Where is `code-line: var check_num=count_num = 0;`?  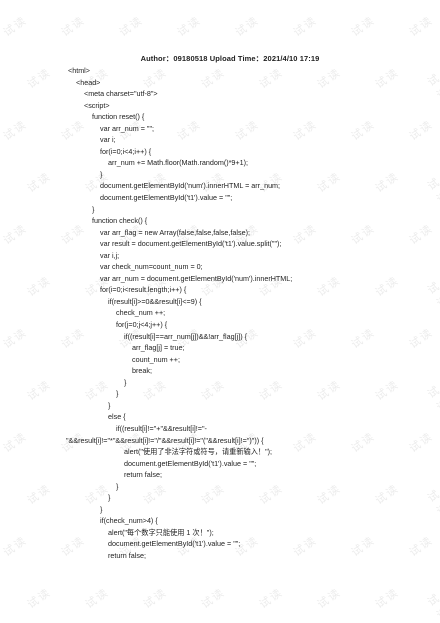 code-line: var check_num=count_num = 0; is located at coordinates (151, 267).